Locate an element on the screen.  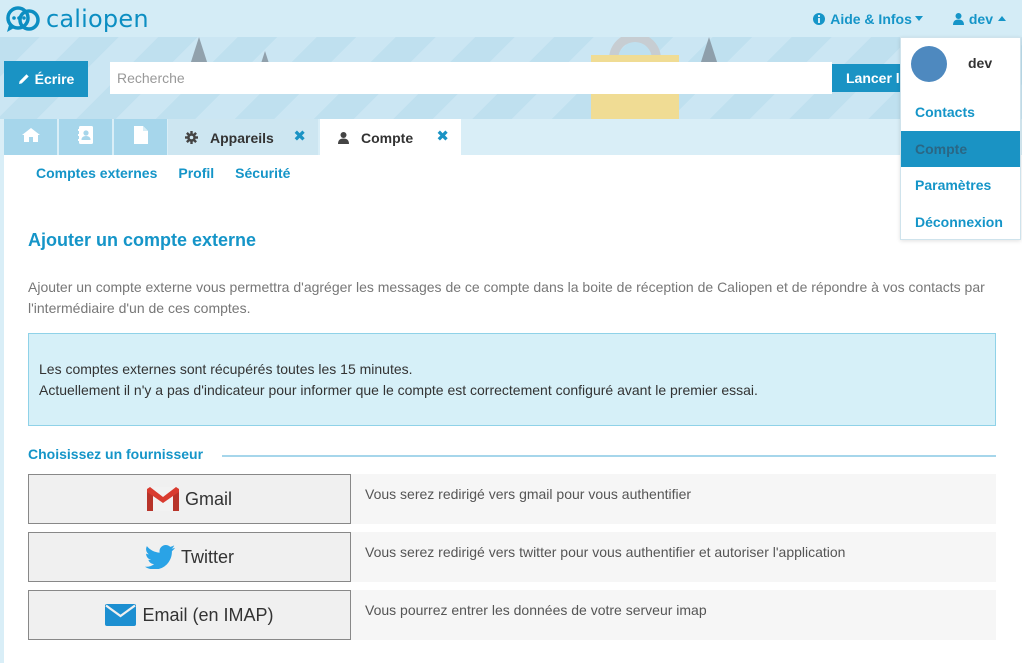
tab-appareils: Appareils ✖ is located at coordinates (243, 137).